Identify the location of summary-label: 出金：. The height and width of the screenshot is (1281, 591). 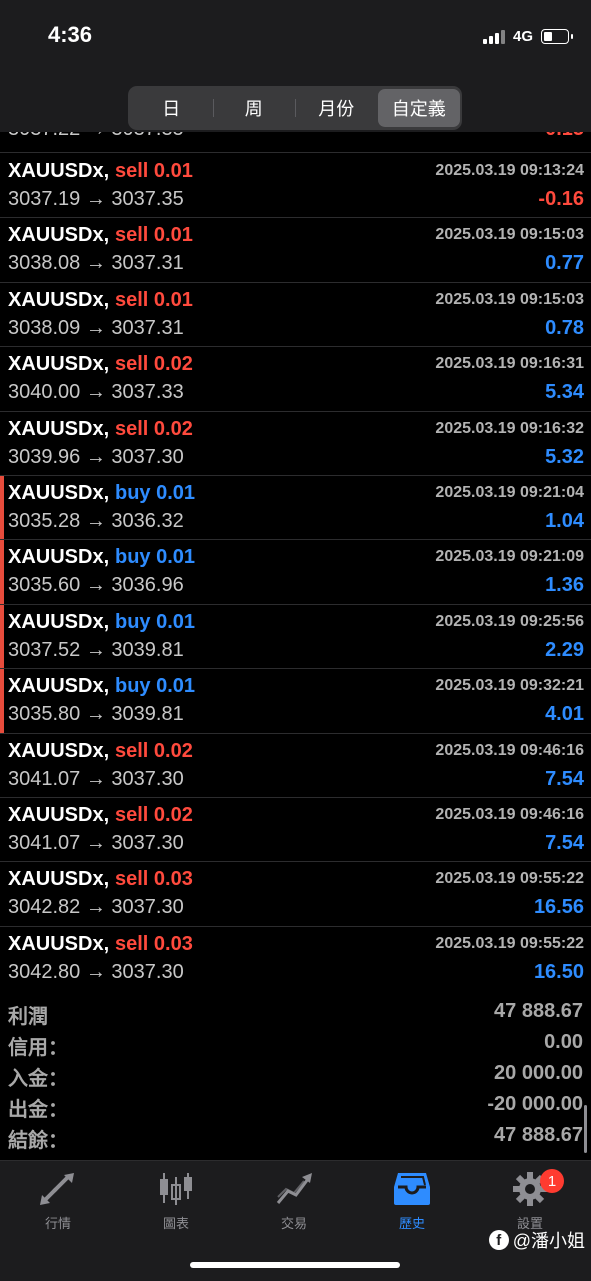
(38, 1110).